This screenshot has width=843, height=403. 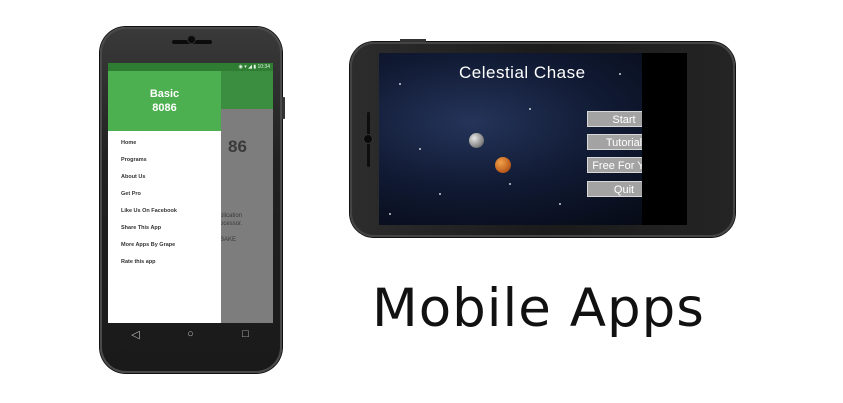 I want to click on background-text-line: plication, so click(x=231, y=216).